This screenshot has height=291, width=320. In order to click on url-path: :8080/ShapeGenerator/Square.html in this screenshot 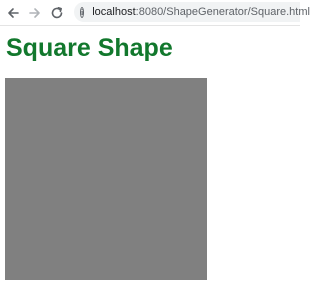, I will do `click(222, 12)`.